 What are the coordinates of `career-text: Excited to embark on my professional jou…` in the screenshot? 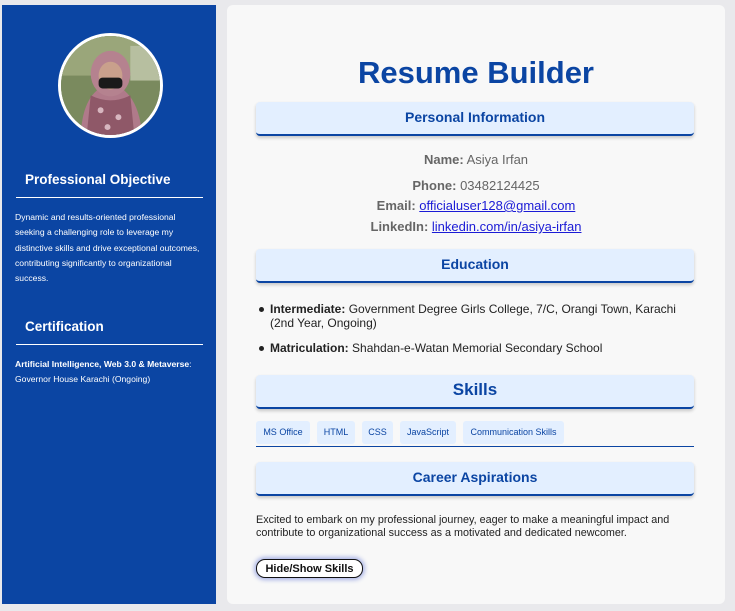 It's located at (463, 526).